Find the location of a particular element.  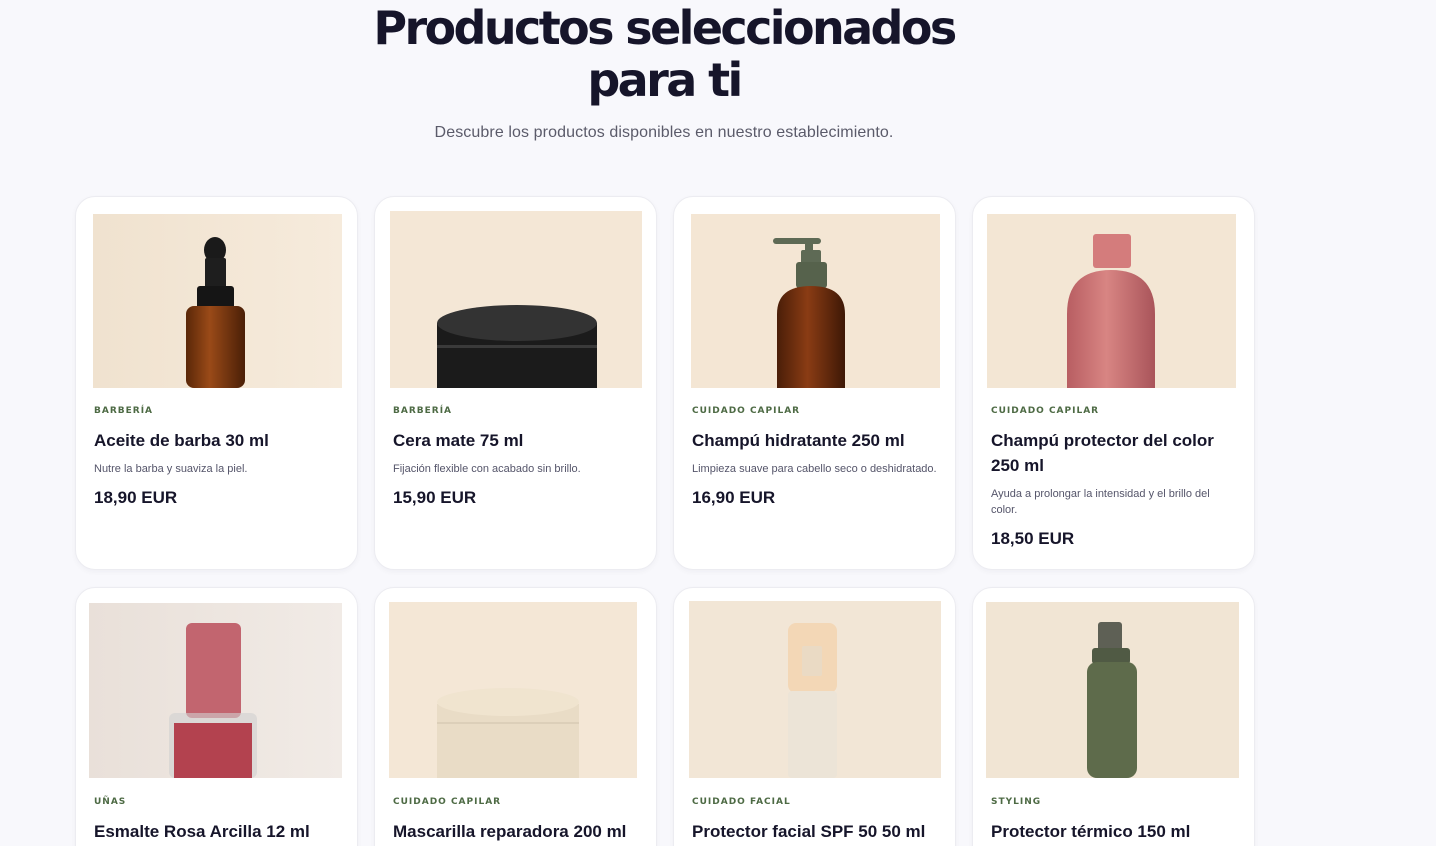

nail-polish-icon is located at coordinates (215, 690).